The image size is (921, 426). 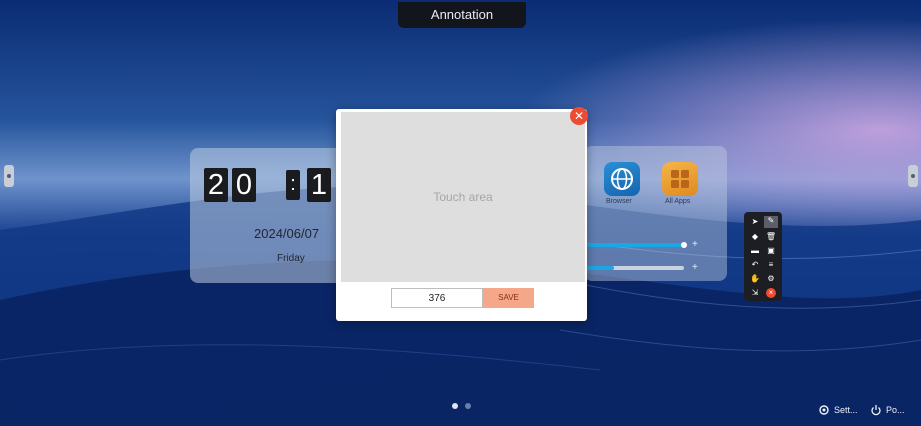 What do you see at coordinates (678, 201) in the screenshot?
I see `all-apps-label: All Apps` at bounding box center [678, 201].